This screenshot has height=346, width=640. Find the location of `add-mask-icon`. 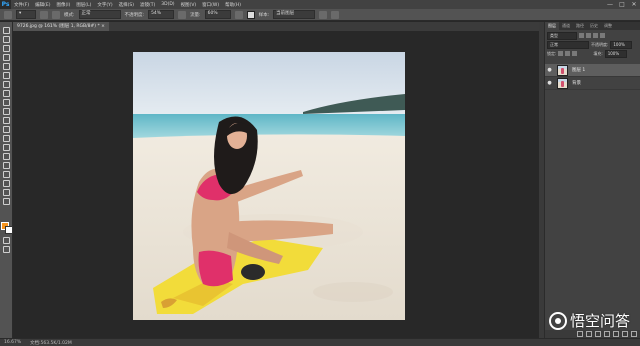

add-mask-icon is located at coordinates (598, 334).